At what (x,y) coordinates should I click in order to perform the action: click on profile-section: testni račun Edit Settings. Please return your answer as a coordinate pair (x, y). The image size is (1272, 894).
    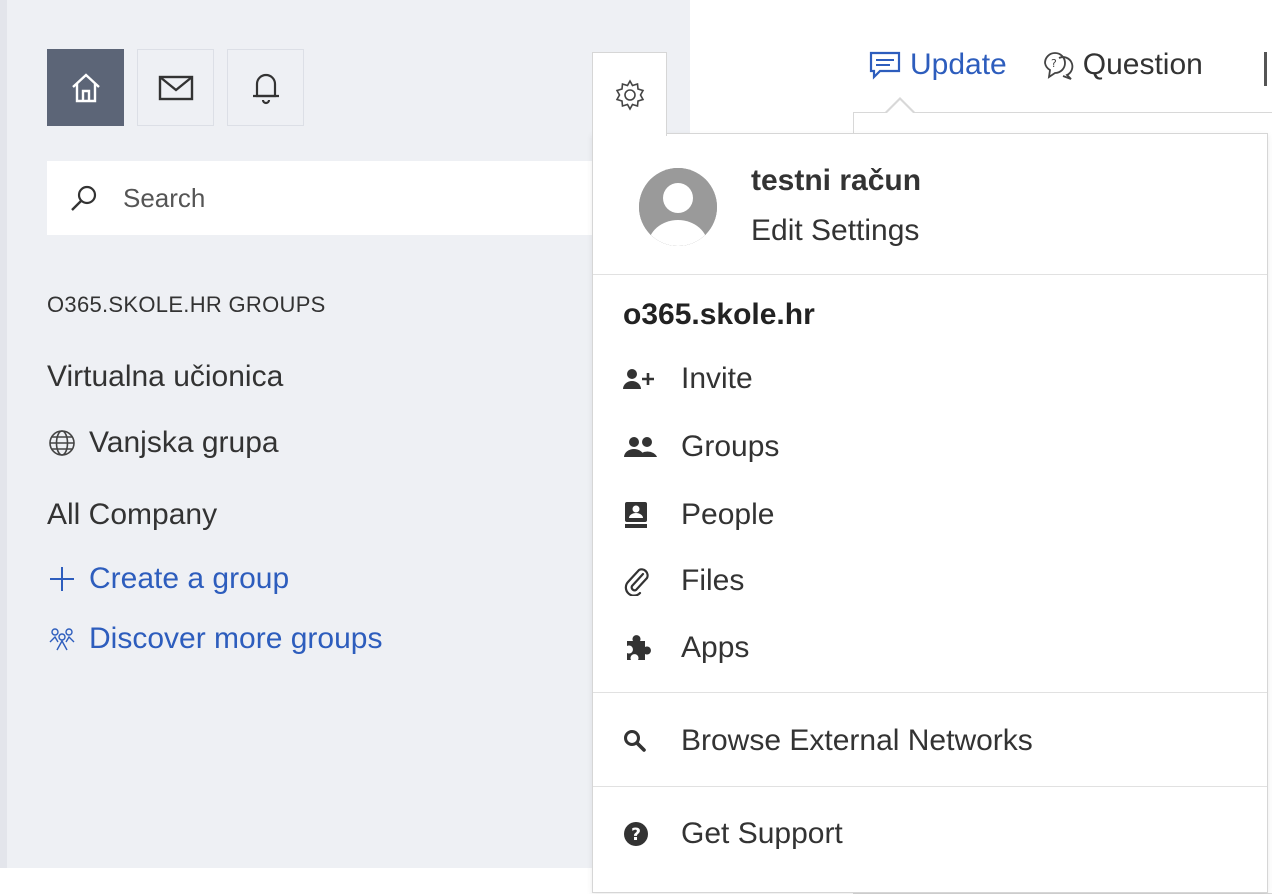
    Looking at the image, I should click on (930, 204).